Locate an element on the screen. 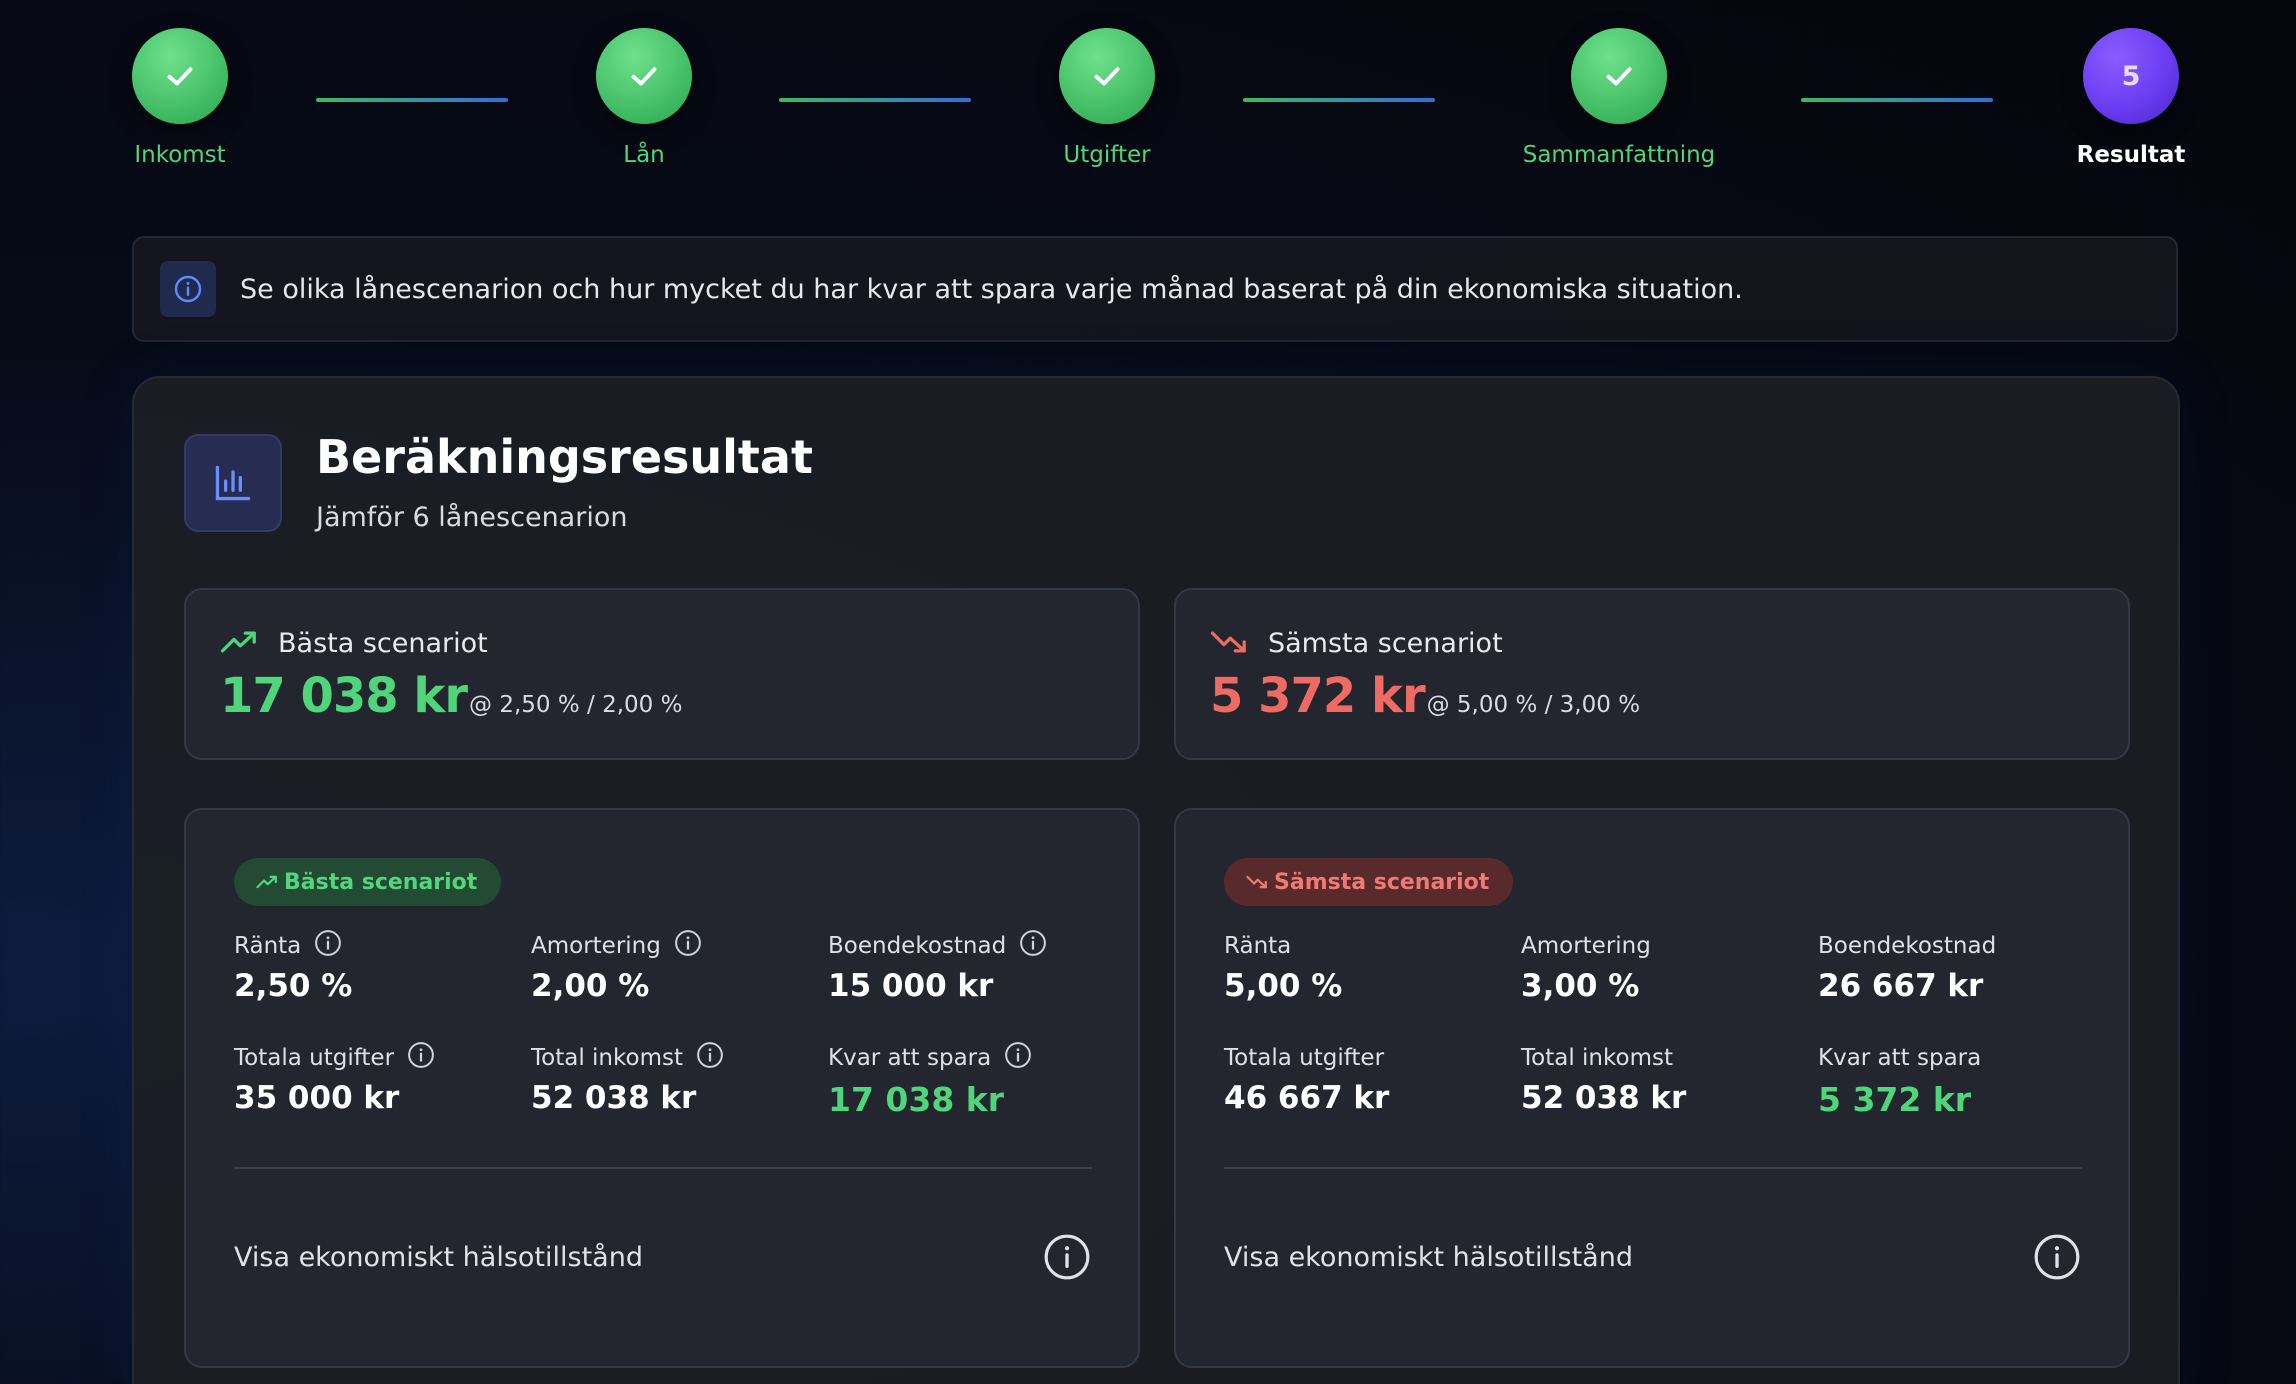  metric-ranta: Ränta 5,00 % is located at coordinates (1283, 967).